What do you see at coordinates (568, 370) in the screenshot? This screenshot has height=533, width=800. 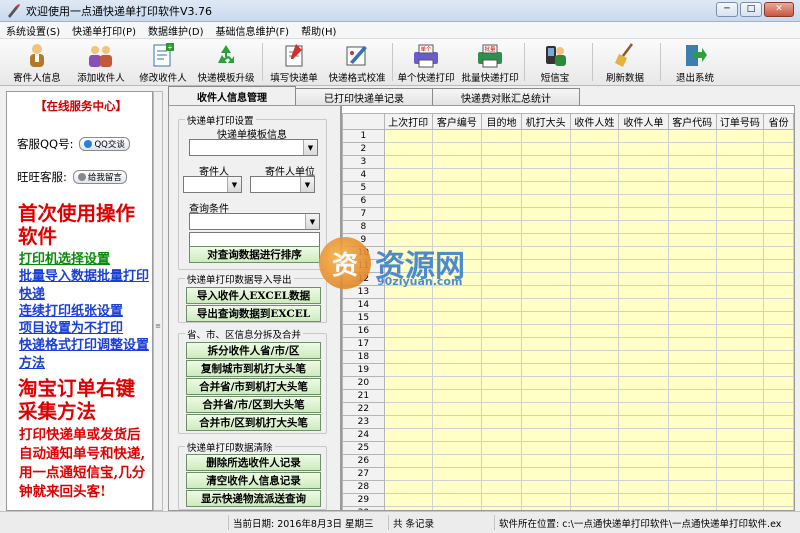 I see `table-row: 19` at bounding box center [568, 370].